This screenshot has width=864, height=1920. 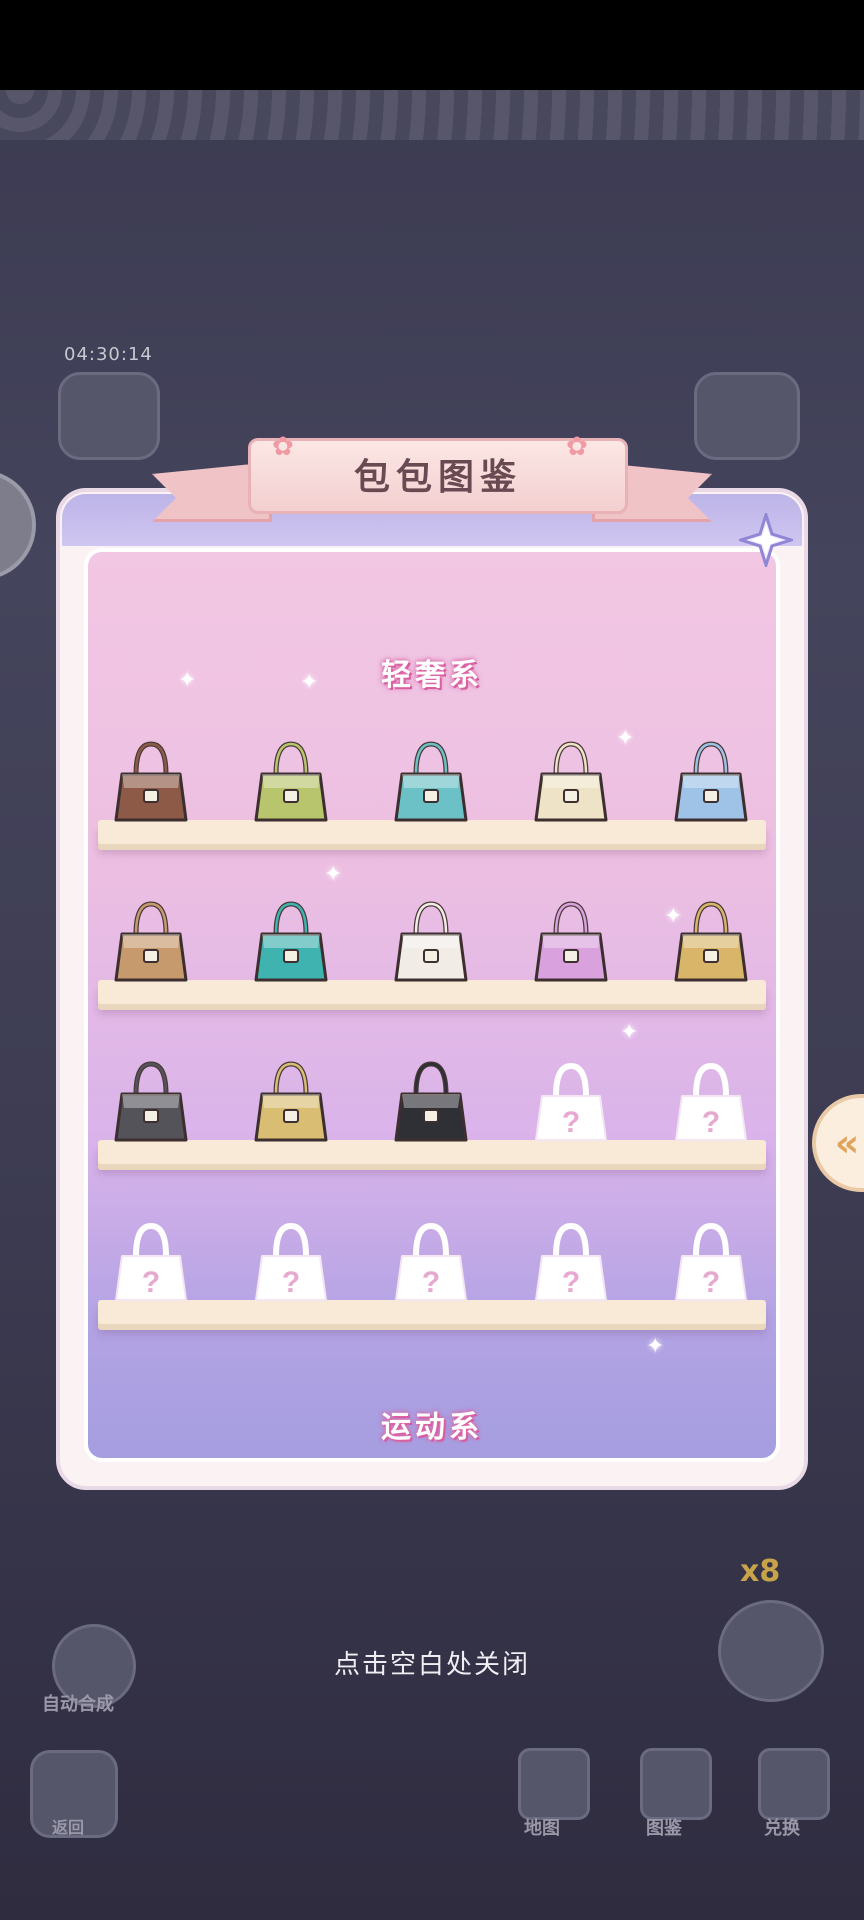 What do you see at coordinates (571, 781) in the screenshot?
I see `bag-icon-cream-flap-bag` at bounding box center [571, 781].